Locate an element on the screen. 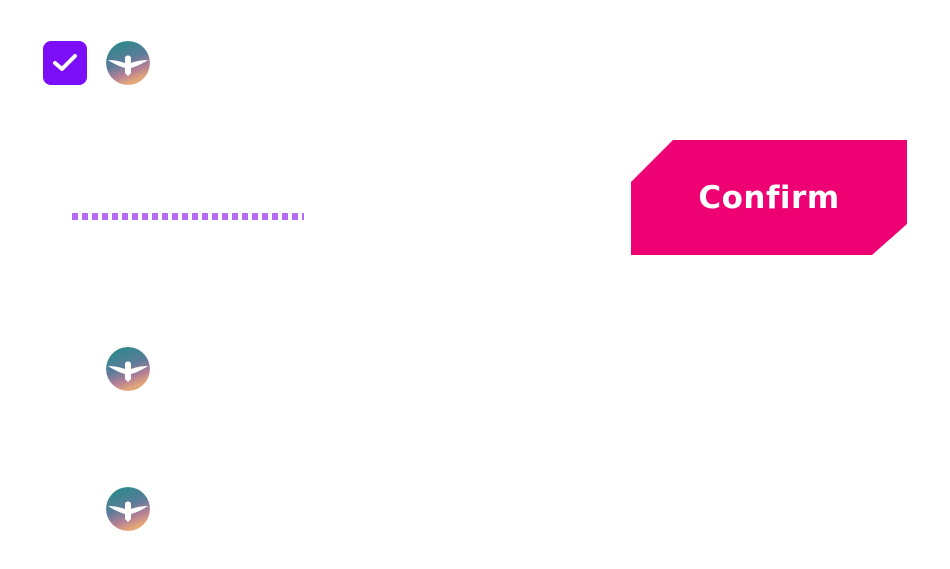  checkbox-checked is located at coordinates (65, 63).